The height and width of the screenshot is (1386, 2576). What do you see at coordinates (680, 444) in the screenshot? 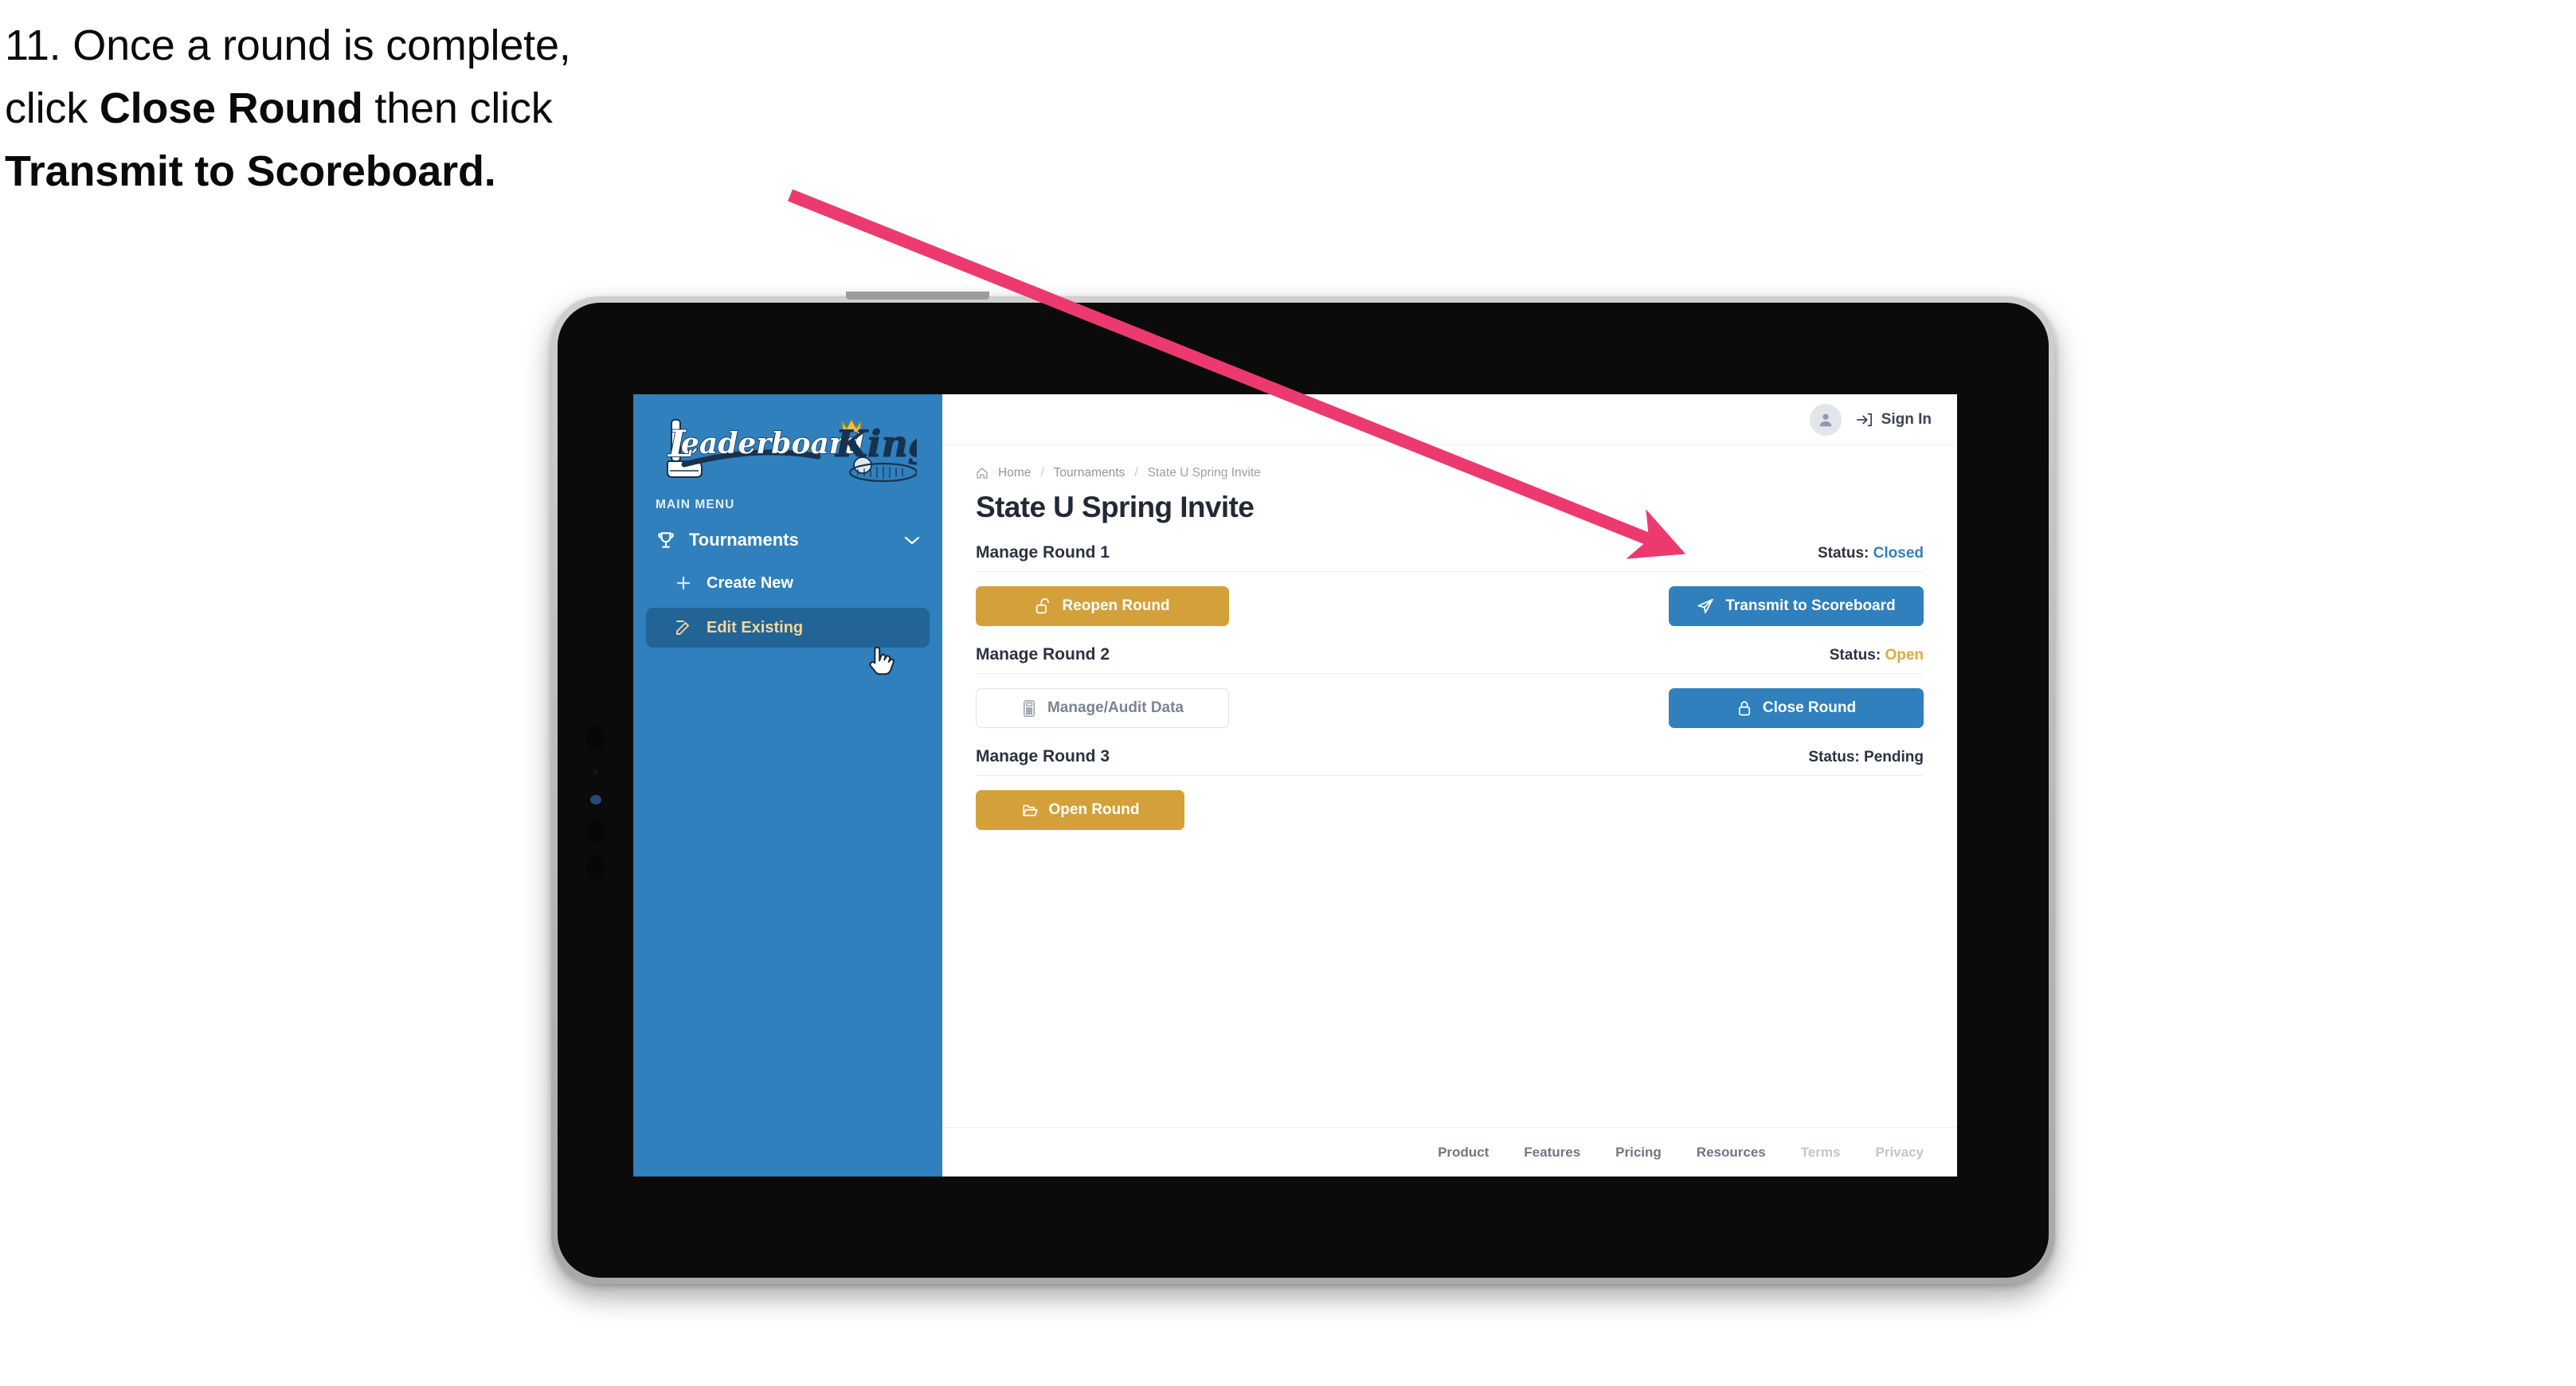
I see `svg-text: L` at bounding box center [680, 444].